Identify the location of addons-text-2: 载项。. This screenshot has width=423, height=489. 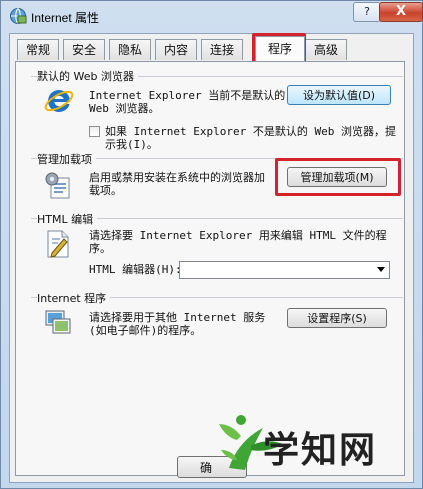
(105, 190).